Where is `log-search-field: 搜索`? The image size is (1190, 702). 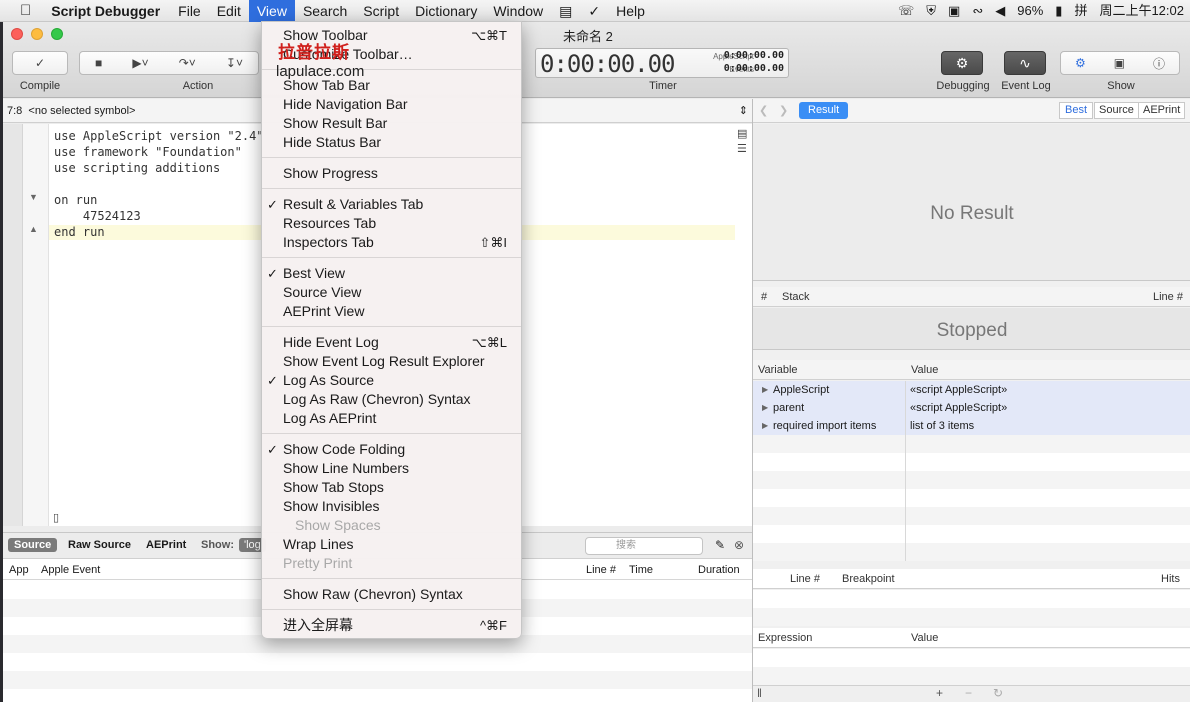
log-search-field: 搜索 is located at coordinates (644, 546).